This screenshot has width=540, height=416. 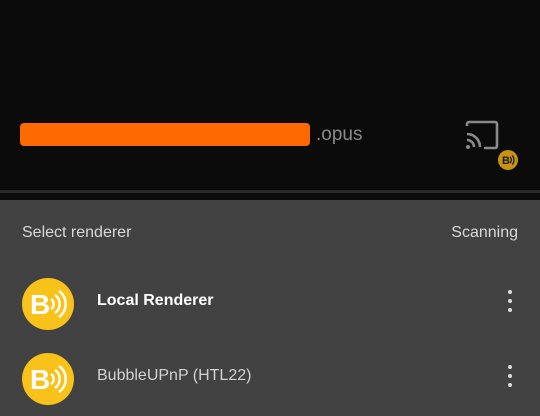 I want to click on bubbleupnp-badge-icon: B, so click(x=508, y=160).